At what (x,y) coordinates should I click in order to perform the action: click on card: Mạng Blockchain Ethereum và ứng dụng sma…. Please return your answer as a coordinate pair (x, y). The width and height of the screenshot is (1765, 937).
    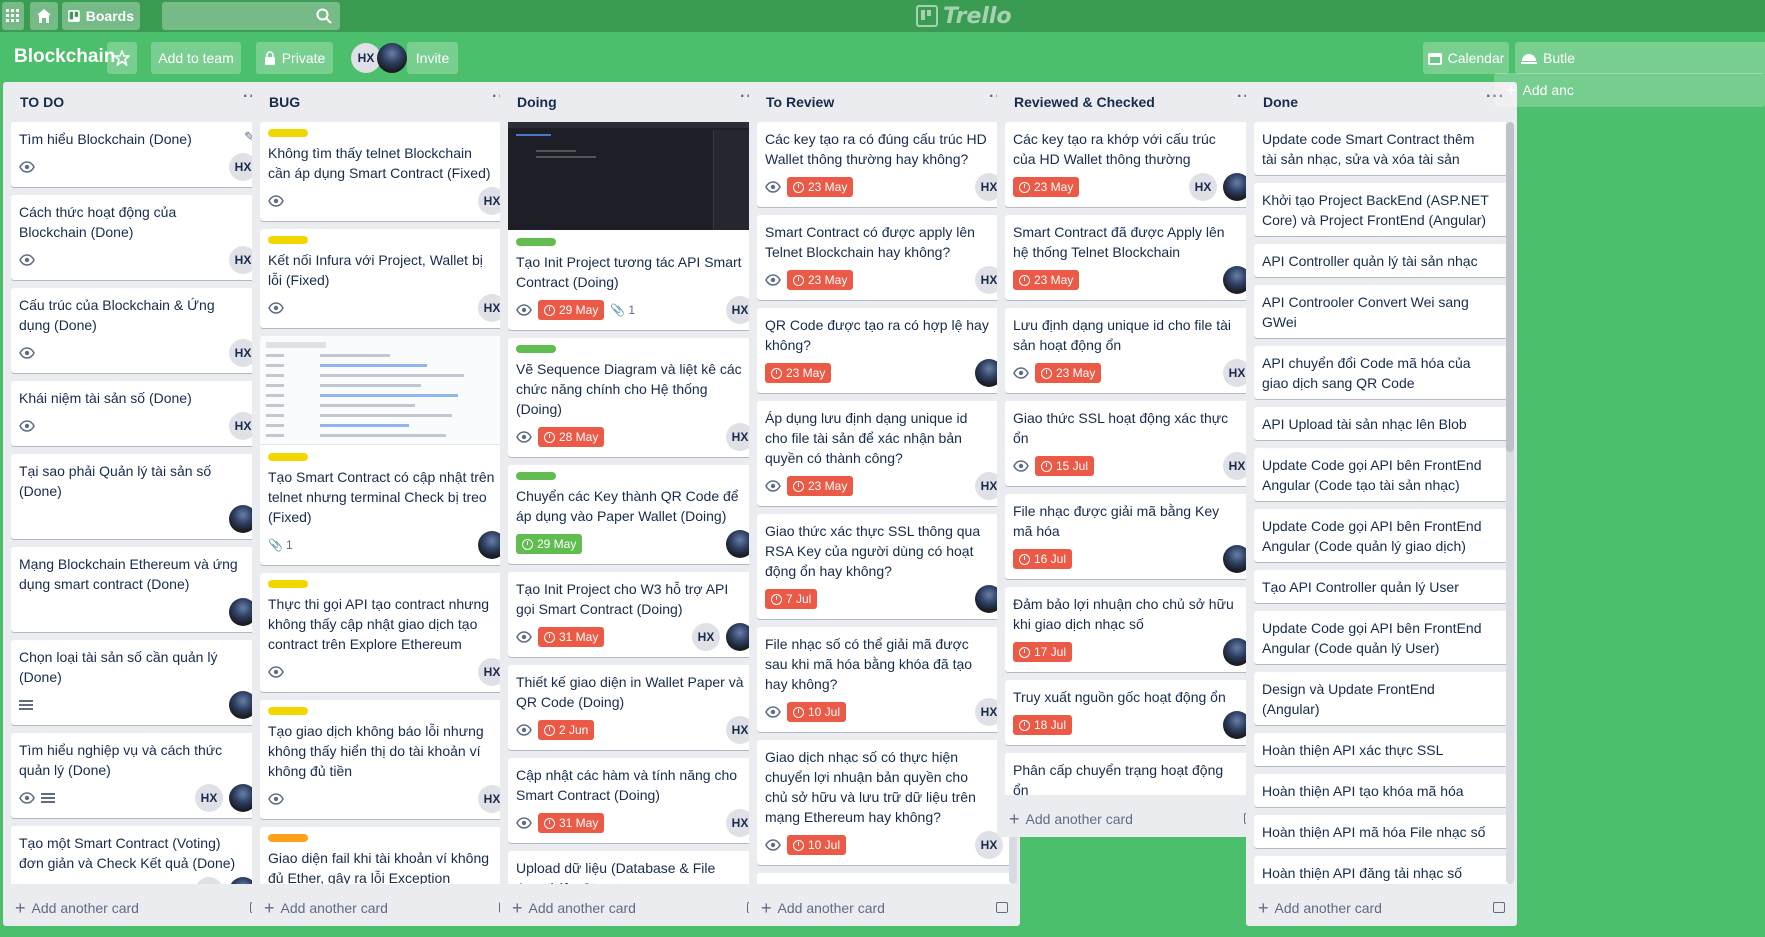
    Looking at the image, I should click on (138, 589).